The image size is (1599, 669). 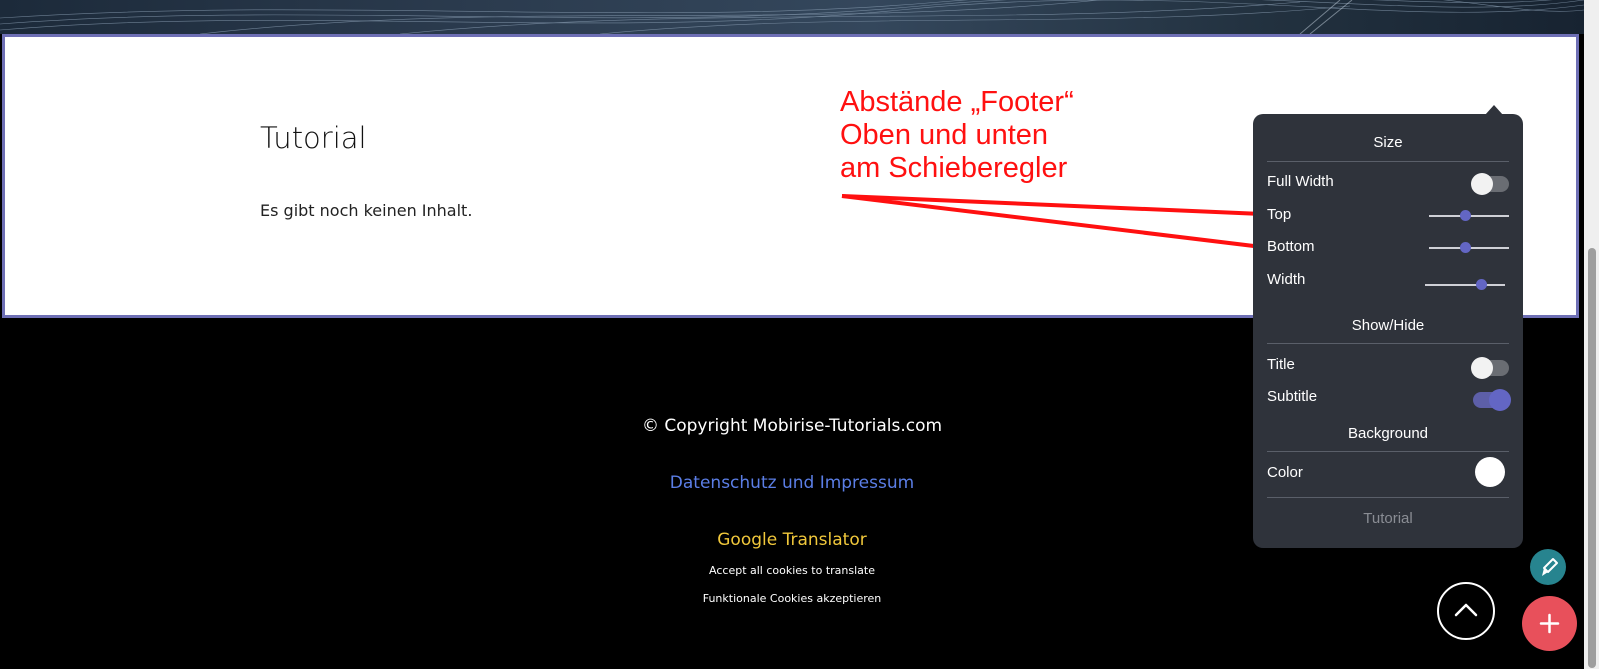 I want to click on top-label: Top, so click(x=1279, y=214).